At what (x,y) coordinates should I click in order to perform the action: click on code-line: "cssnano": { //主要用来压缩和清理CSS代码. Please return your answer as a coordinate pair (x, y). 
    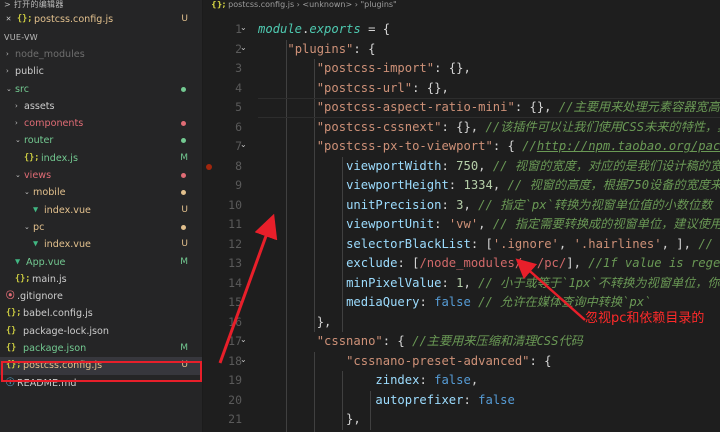
    Looking at the image, I should click on (420, 342).